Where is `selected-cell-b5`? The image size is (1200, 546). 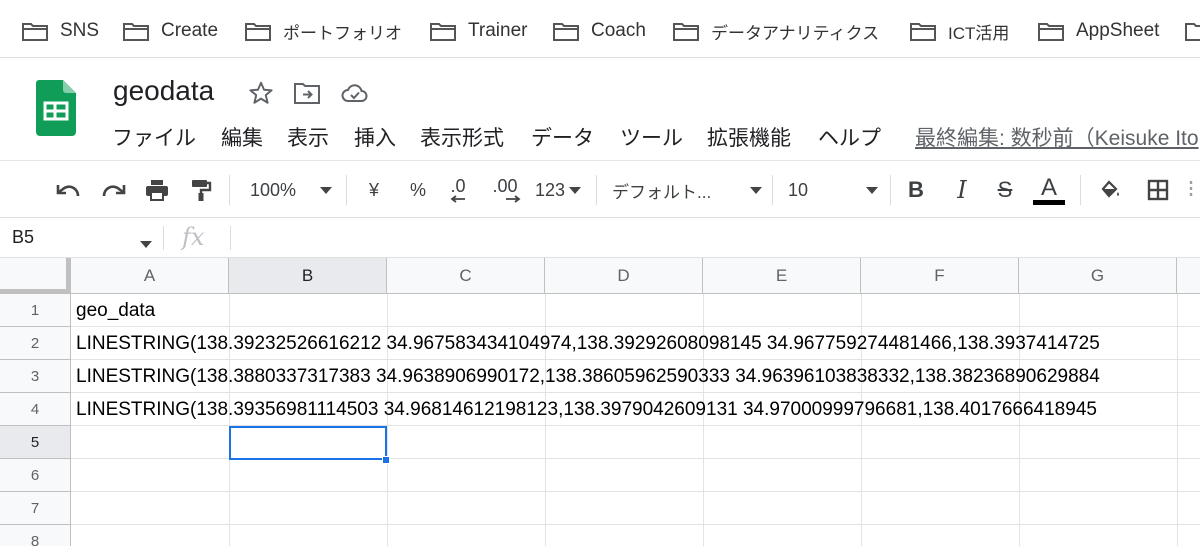
selected-cell-b5 is located at coordinates (308, 443).